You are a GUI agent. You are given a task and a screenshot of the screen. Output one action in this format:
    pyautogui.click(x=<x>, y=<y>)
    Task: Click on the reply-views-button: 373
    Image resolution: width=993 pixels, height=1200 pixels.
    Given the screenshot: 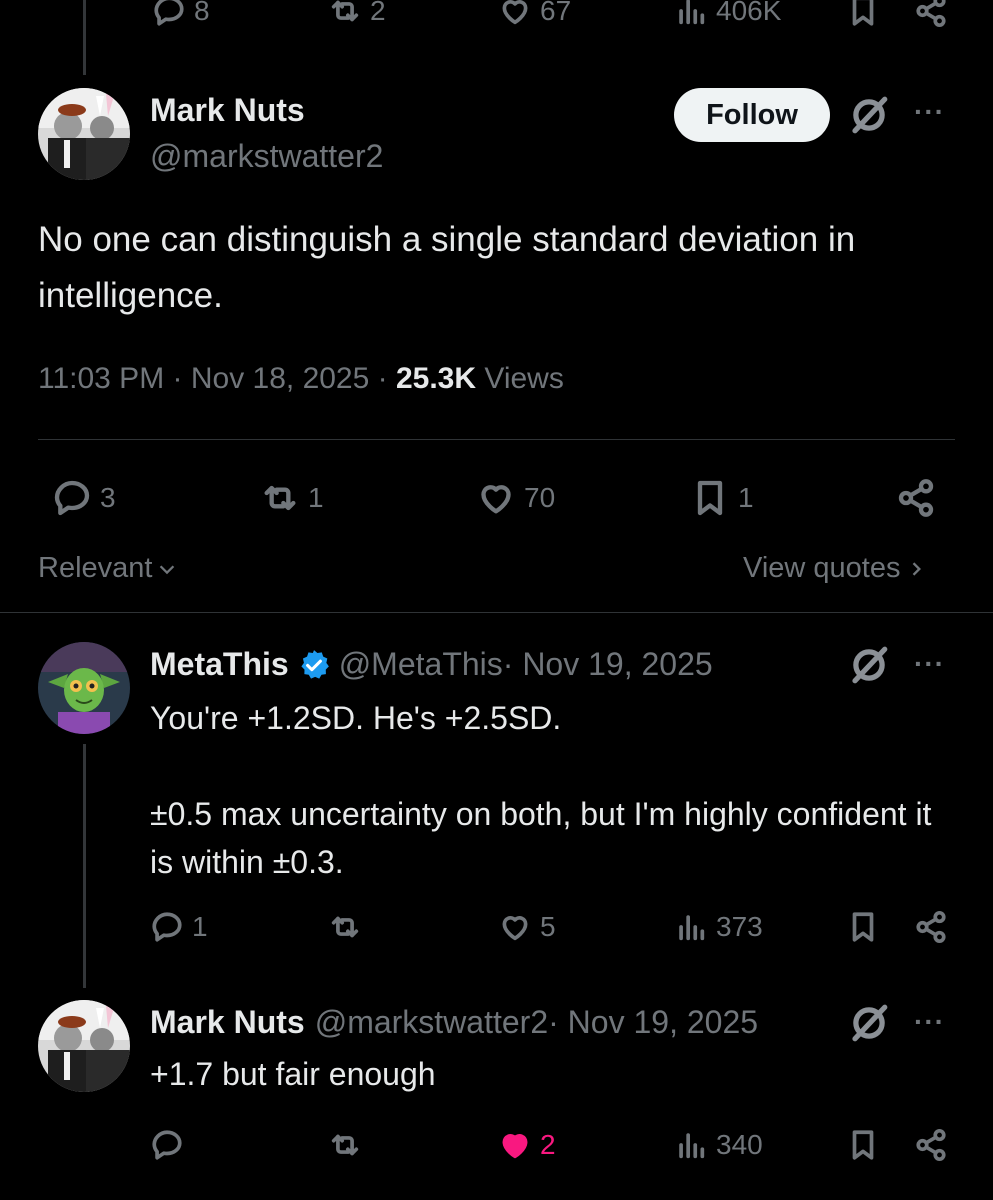 What is the action you would take?
    pyautogui.click(x=718, y=927)
    